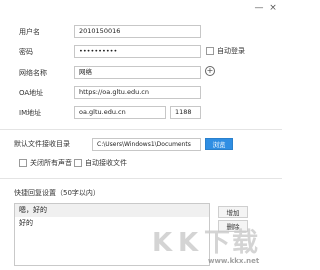  I want to click on watermark-letter: 载, so click(245, 243).